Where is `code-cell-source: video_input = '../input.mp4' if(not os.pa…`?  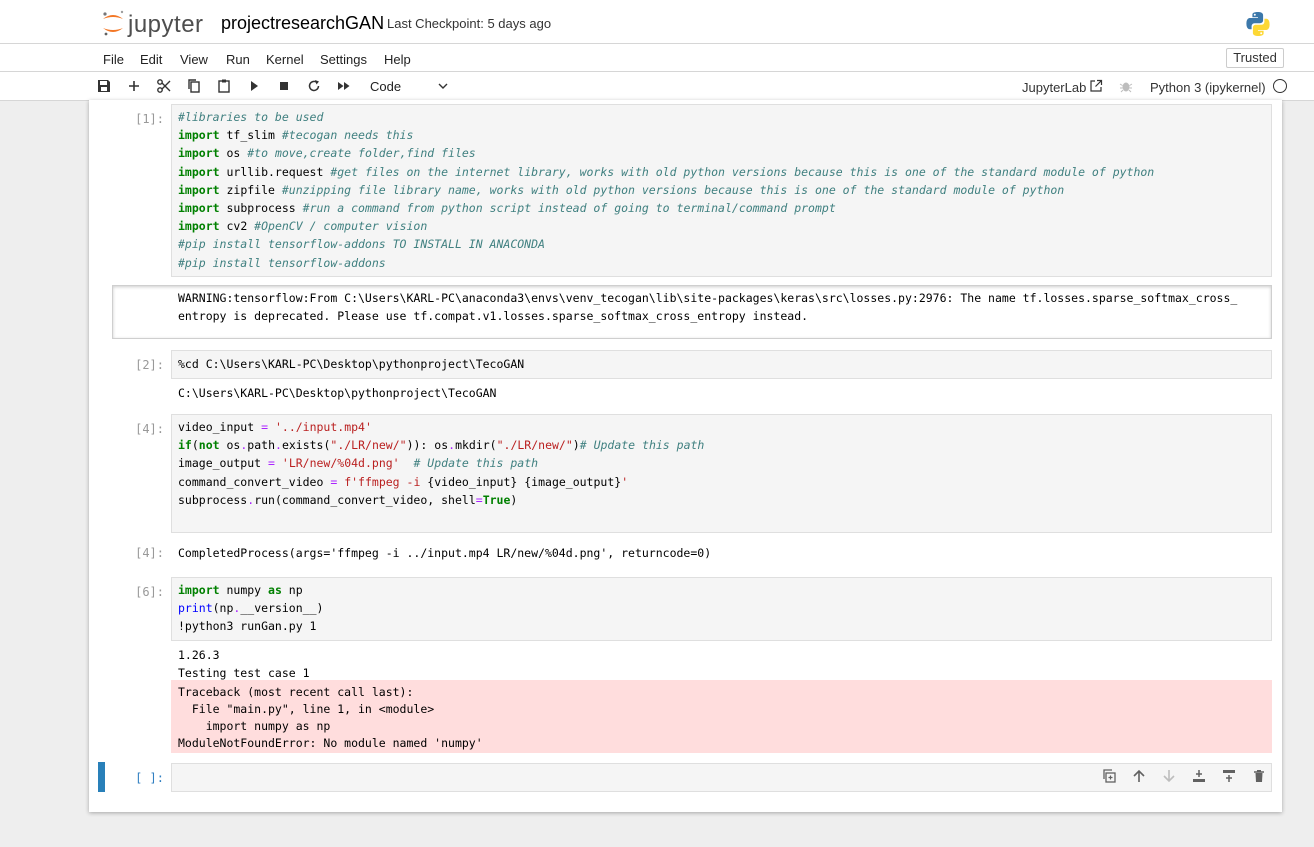 code-cell-source: video_input = '../input.mp4' if(not os.pa… is located at coordinates (441, 463).